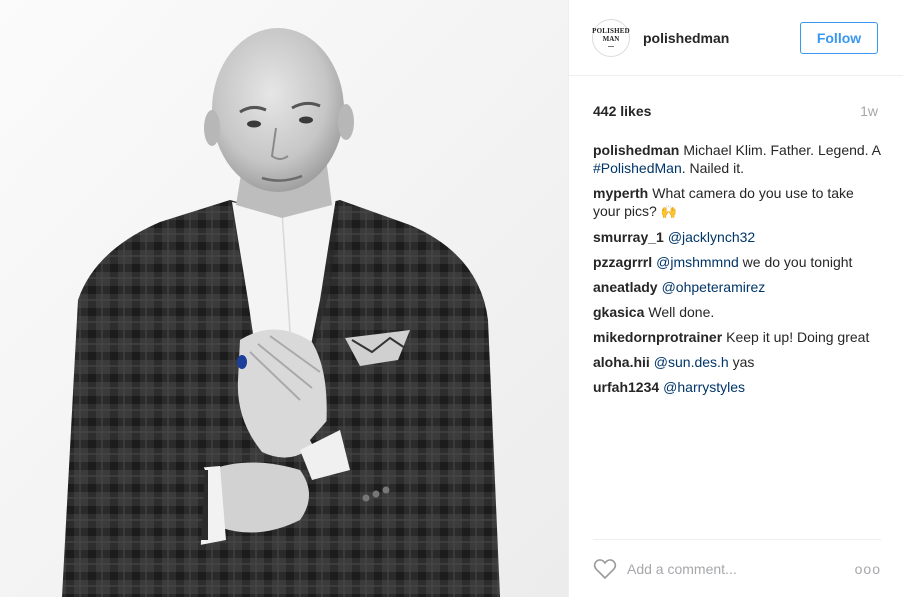  What do you see at coordinates (721, 38) in the screenshot?
I see `username-link: polishedman` at bounding box center [721, 38].